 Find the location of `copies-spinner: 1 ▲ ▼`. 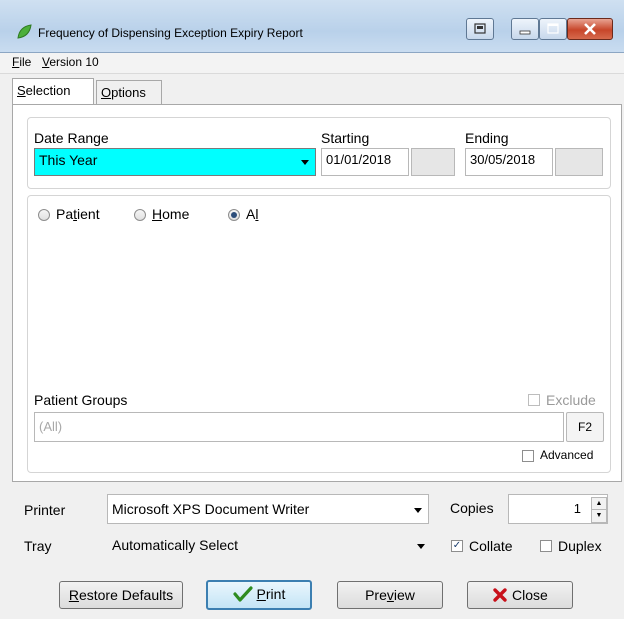

copies-spinner: 1 ▲ ▼ is located at coordinates (558, 509).